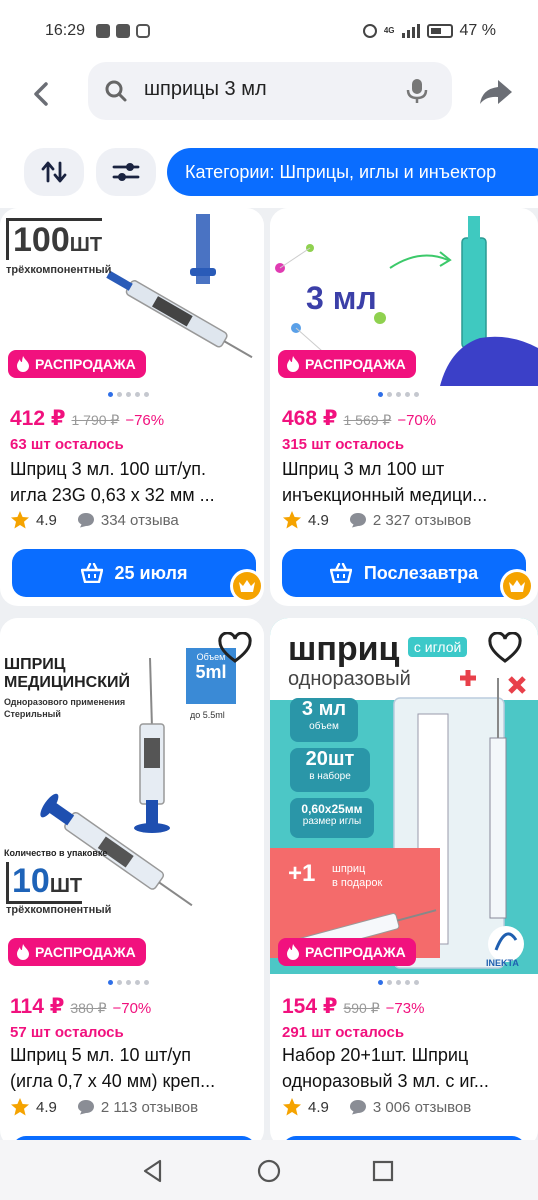 The width and height of the screenshot is (538, 1200). What do you see at coordinates (376, 520) in the screenshot?
I see `rating-row: 4.9 2 327 отзывов` at bounding box center [376, 520].